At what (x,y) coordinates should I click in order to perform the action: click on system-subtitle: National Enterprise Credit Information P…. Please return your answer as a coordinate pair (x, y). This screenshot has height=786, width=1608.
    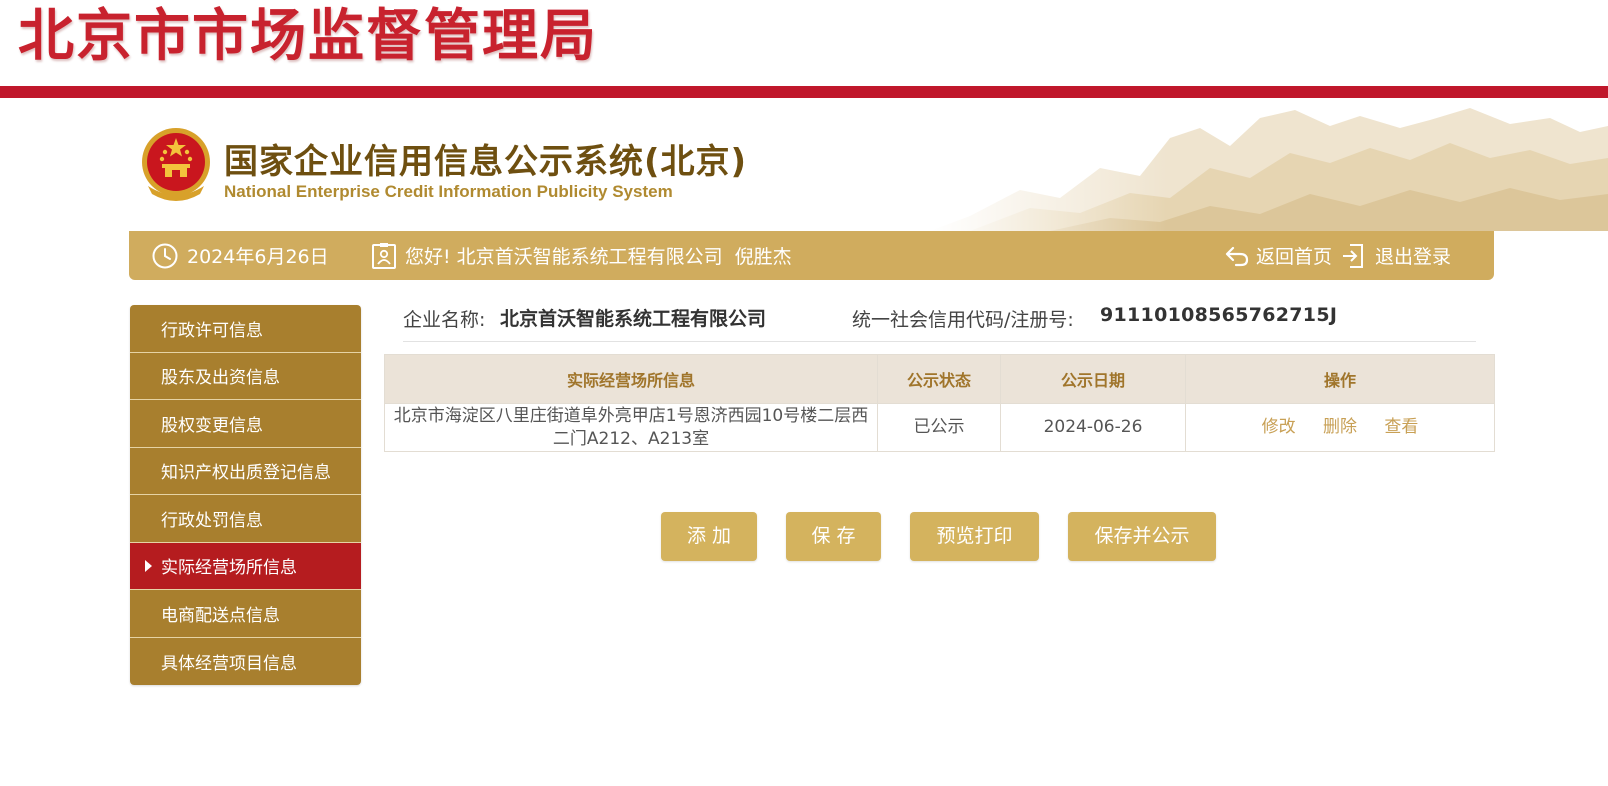
    Looking at the image, I should click on (448, 191).